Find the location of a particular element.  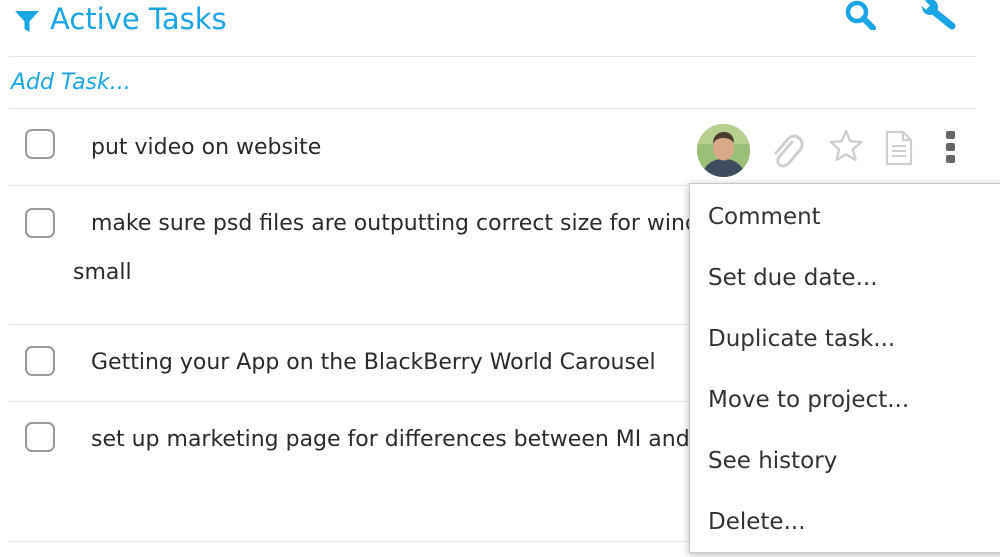

menu-item-see-history: See history is located at coordinates (772, 461).